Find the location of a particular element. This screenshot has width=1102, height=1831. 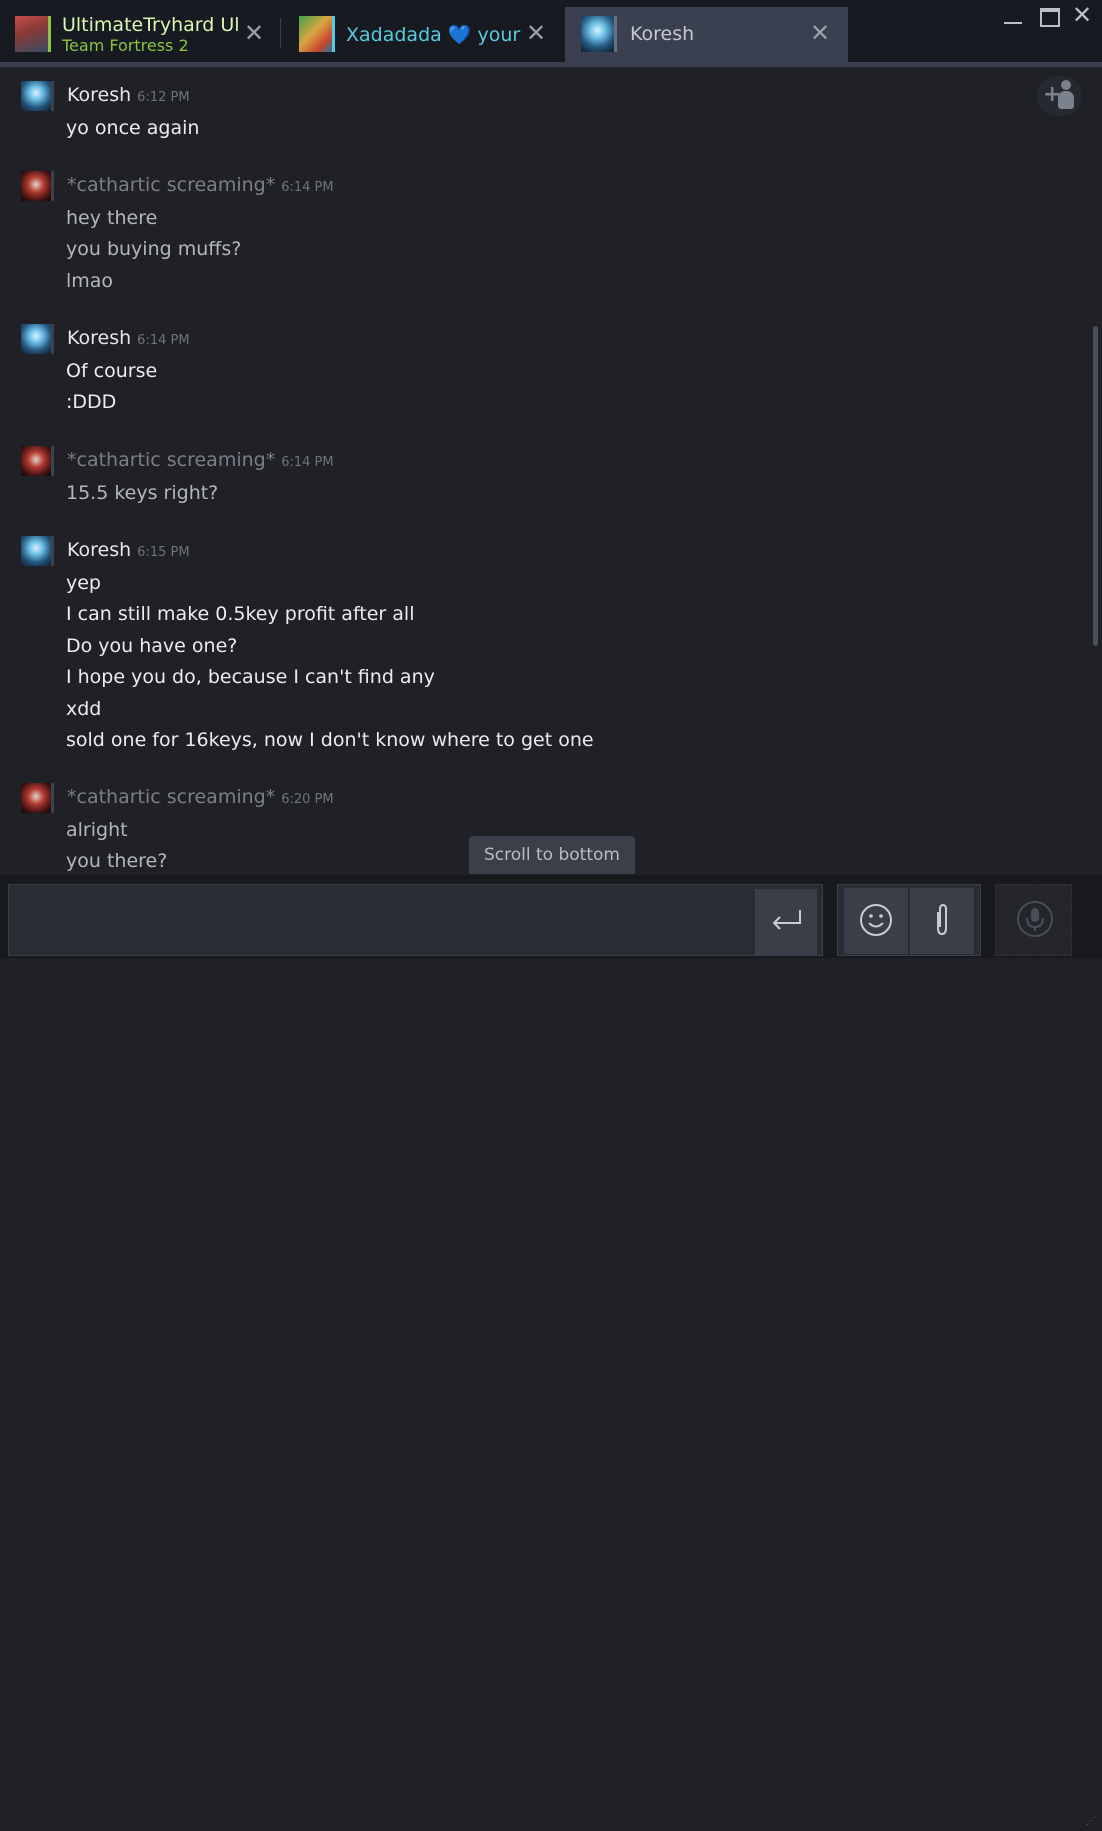

sender-name: Koresh 6:15 PM is located at coordinates (128, 550).